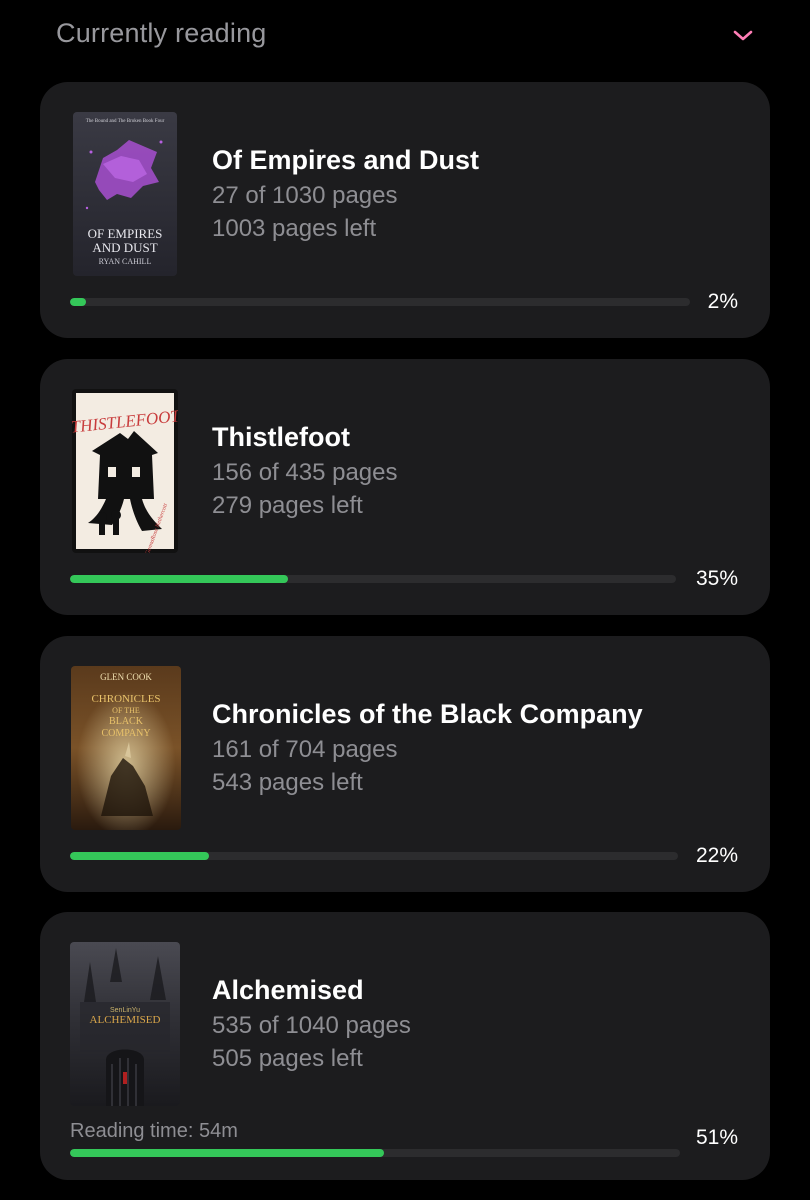 The height and width of the screenshot is (1200, 810). I want to click on cover-title-text: AND DUST, so click(124, 247).